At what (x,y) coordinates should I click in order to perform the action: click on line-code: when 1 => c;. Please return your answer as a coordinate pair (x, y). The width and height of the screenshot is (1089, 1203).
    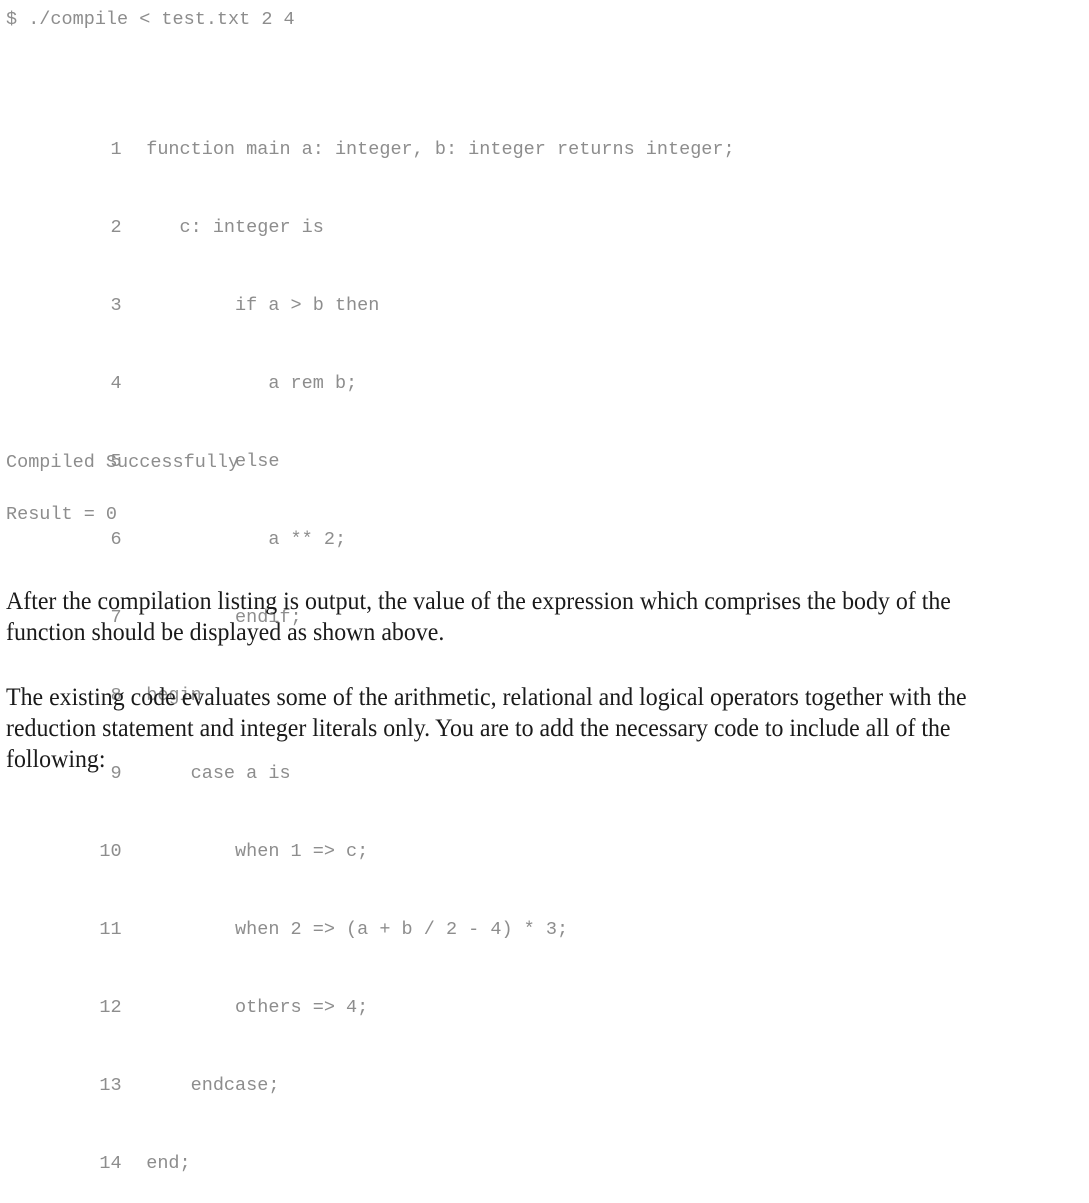
    Looking at the image, I should click on (257, 851).